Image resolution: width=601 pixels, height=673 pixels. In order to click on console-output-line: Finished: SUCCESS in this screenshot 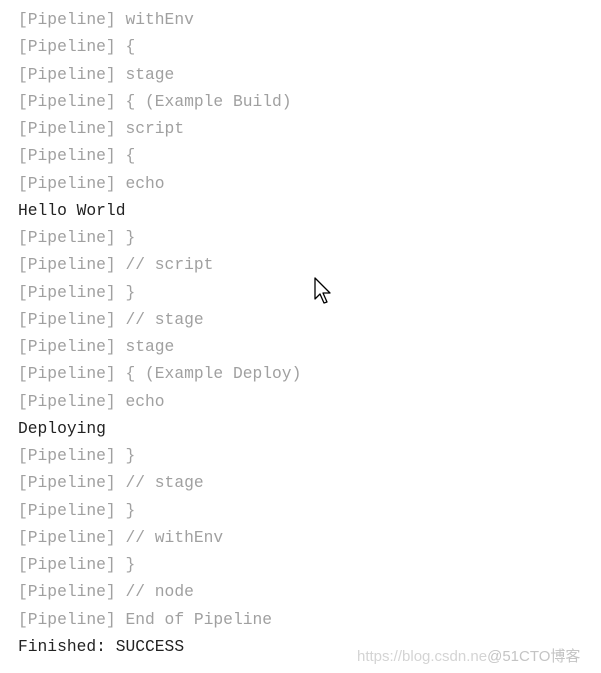, I will do `click(101, 646)`.